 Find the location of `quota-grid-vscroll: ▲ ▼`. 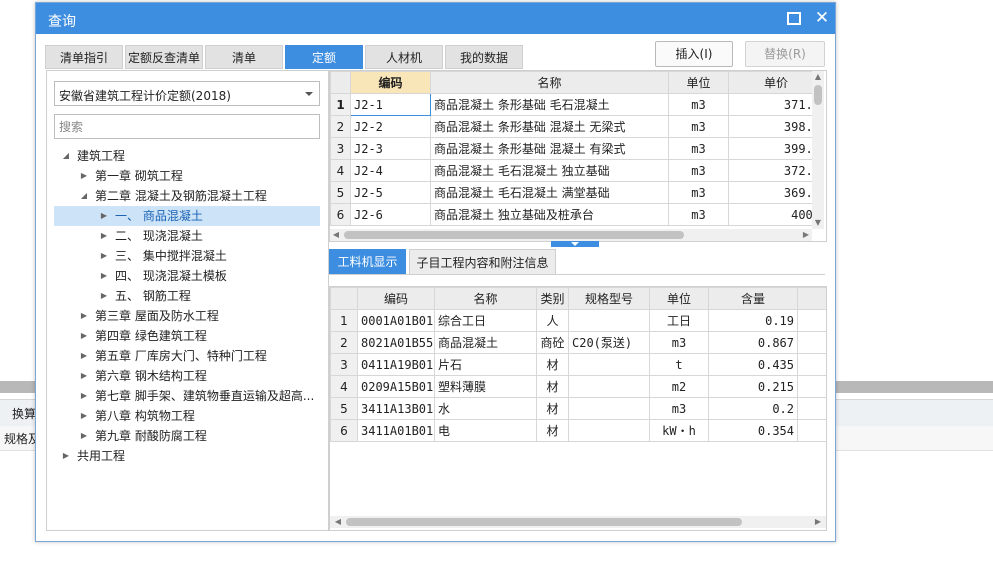

quota-grid-vscroll: ▲ ▼ is located at coordinates (818, 150).